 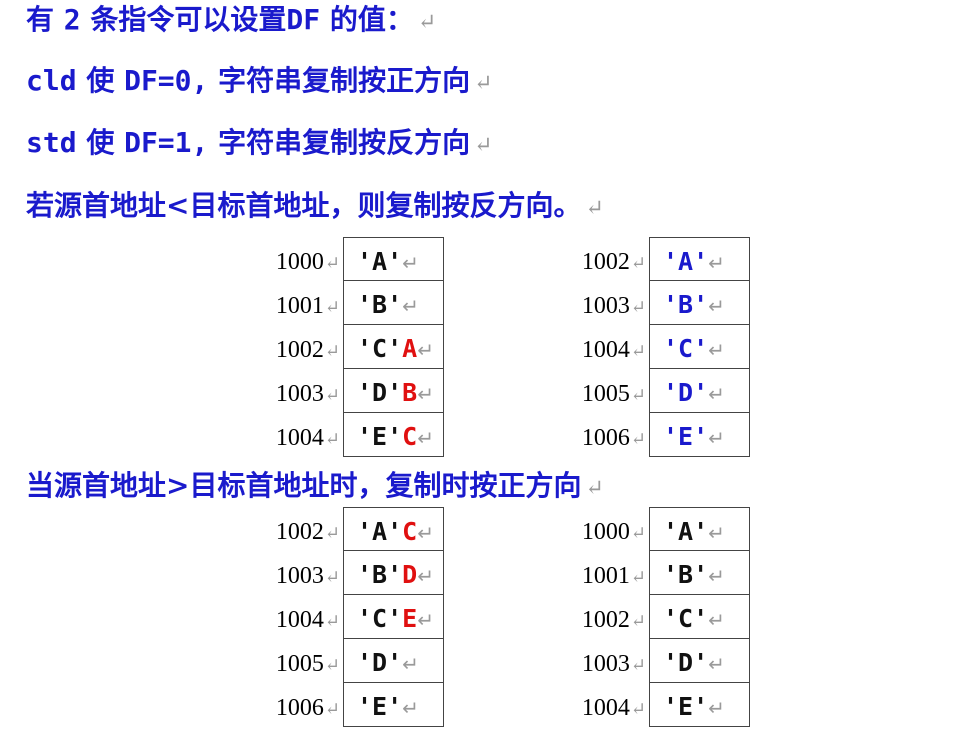 What do you see at coordinates (307, 664) in the screenshot?
I see `address-label: 1005↵` at bounding box center [307, 664].